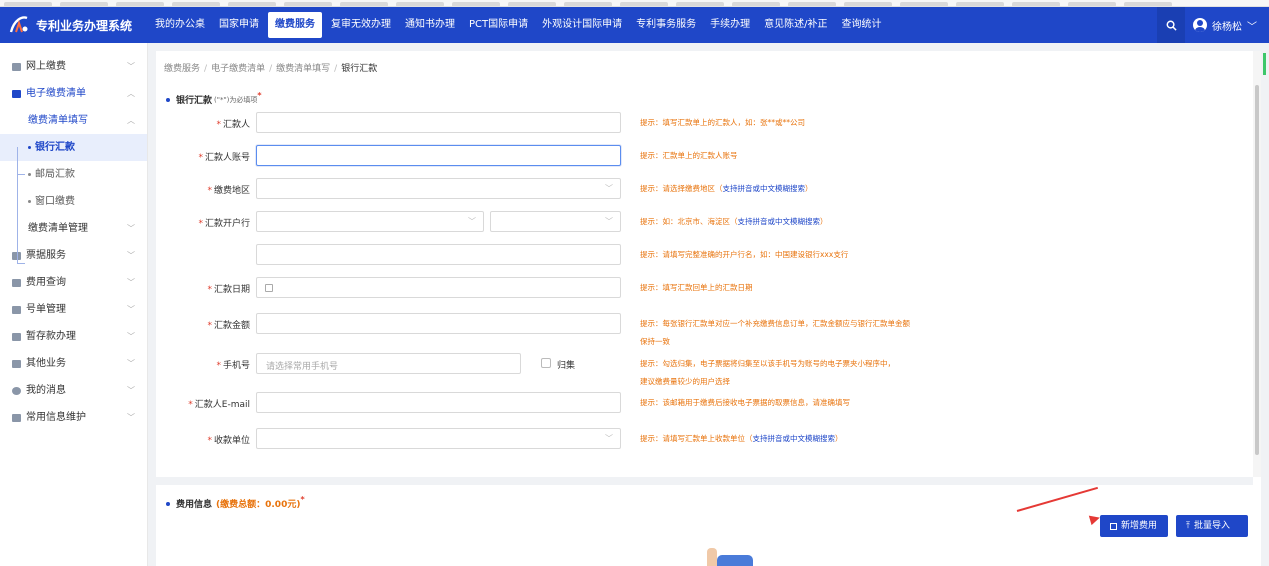  Describe the element at coordinates (666, 25) in the screenshot. I see `nav-patent-affairs: 专利事务服务` at that location.